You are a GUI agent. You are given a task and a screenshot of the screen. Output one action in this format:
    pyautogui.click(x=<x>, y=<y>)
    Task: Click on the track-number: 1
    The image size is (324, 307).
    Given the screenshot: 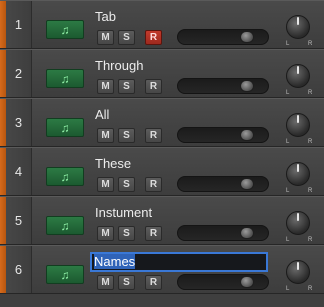 What is the action you would take?
    pyautogui.click(x=19, y=24)
    